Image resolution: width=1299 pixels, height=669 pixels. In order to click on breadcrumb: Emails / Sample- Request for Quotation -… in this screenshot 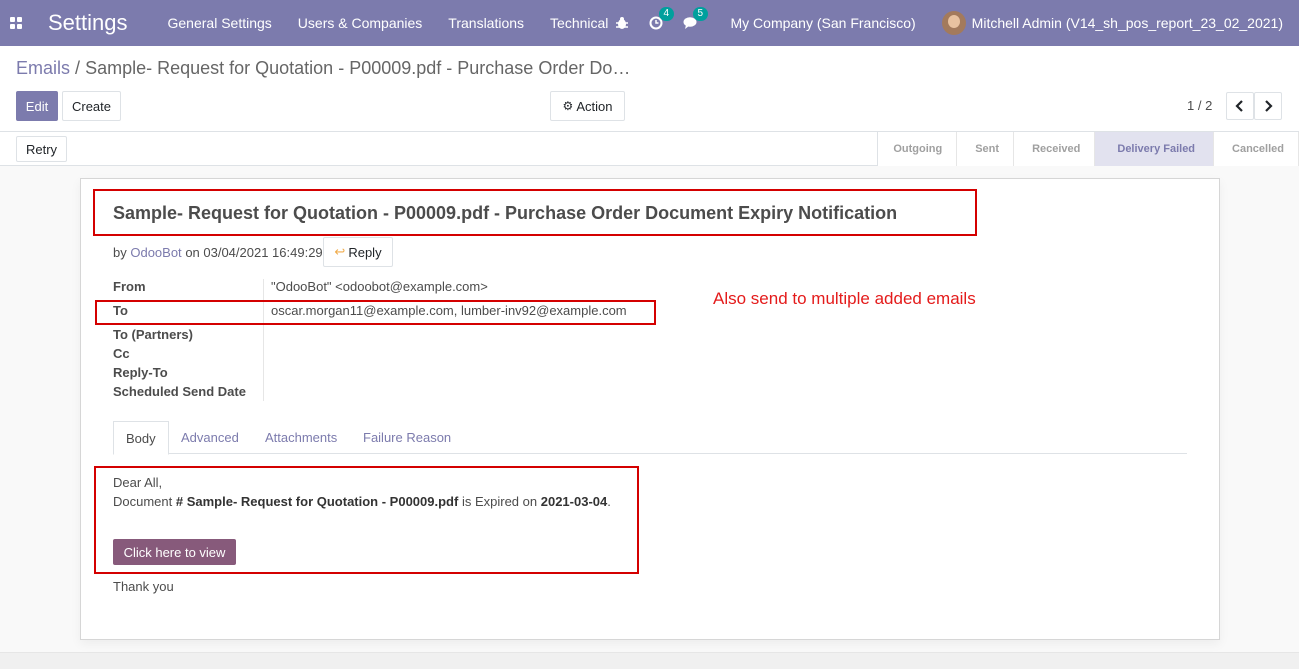, I will do `click(323, 68)`.